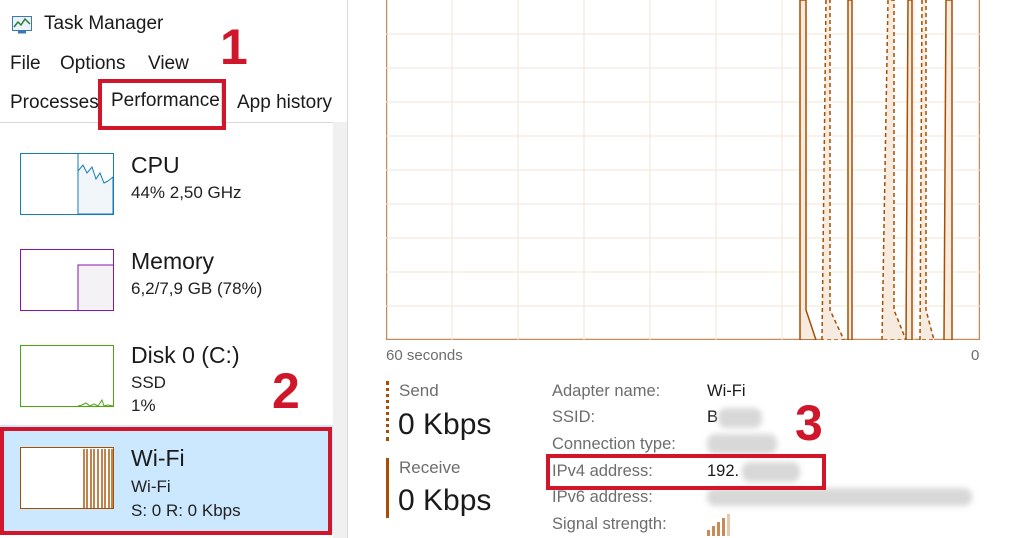 This screenshot has width=1024, height=538. I want to click on sidebar-item-memory: Memory 6,2/7,9 GB (78%), so click(166, 283).